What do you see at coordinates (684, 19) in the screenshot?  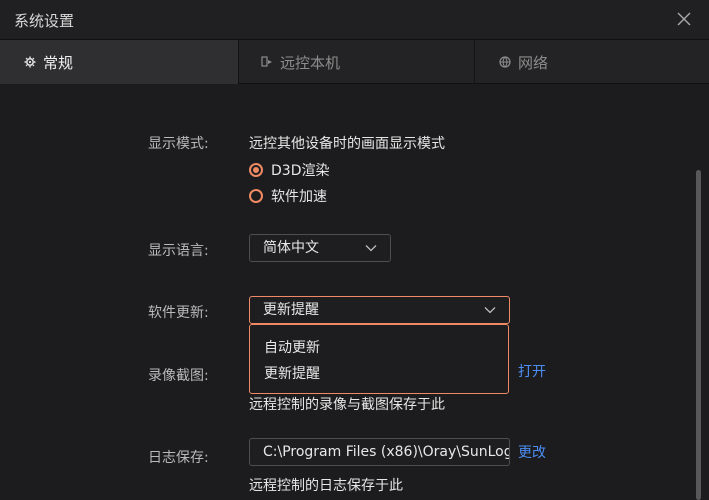 I see `close-icon` at bounding box center [684, 19].